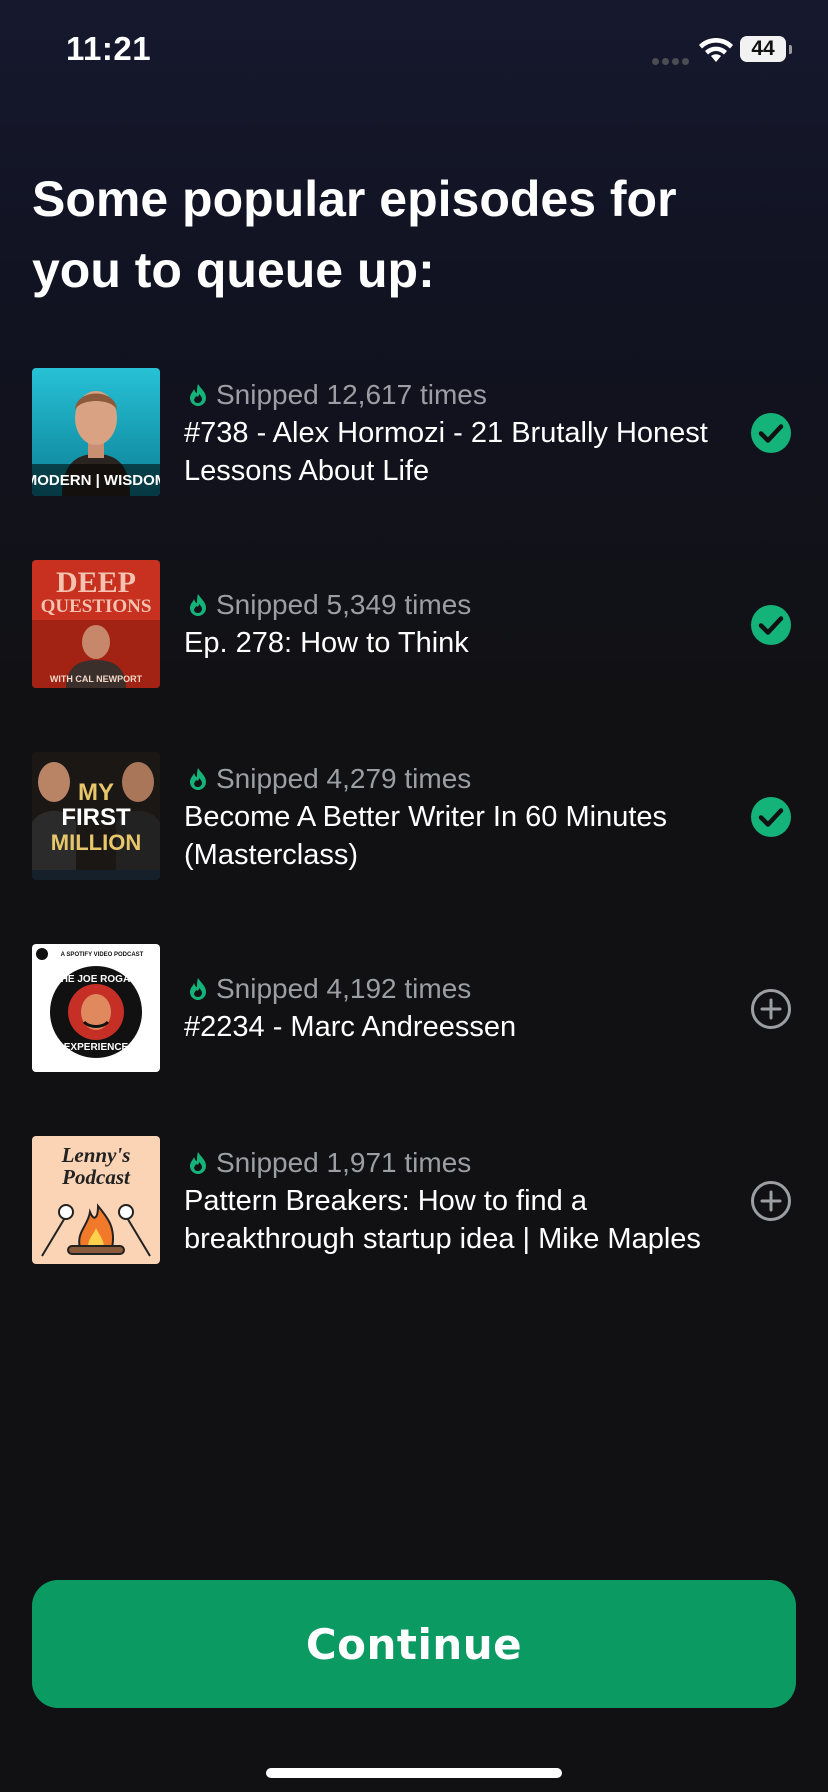 This screenshot has width=828, height=1792. I want to click on svg-text: EXPERIENCE, so click(96, 1047).